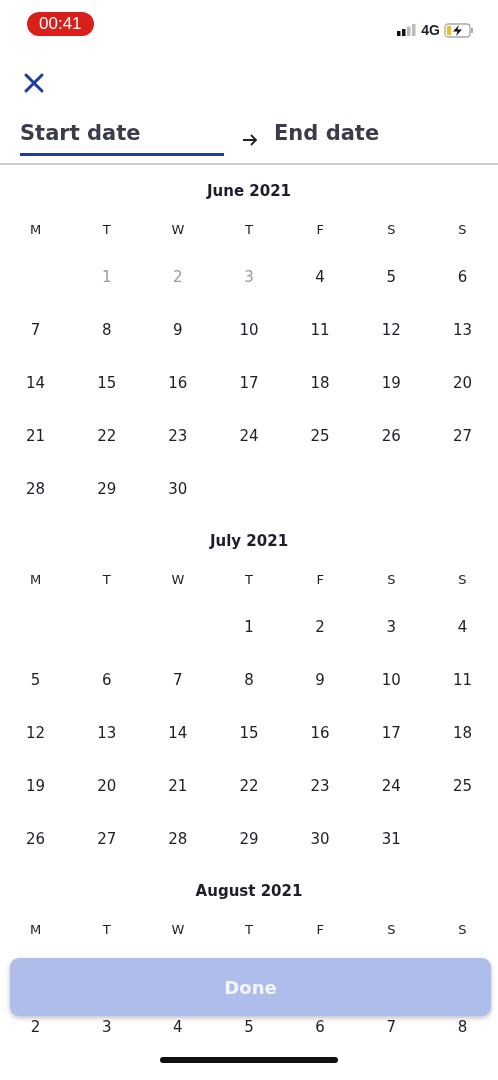 Image resolution: width=498 pixels, height=1080 pixels. Describe the element at coordinates (407, 30) in the screenshot. I see `signal-icon` at that location.